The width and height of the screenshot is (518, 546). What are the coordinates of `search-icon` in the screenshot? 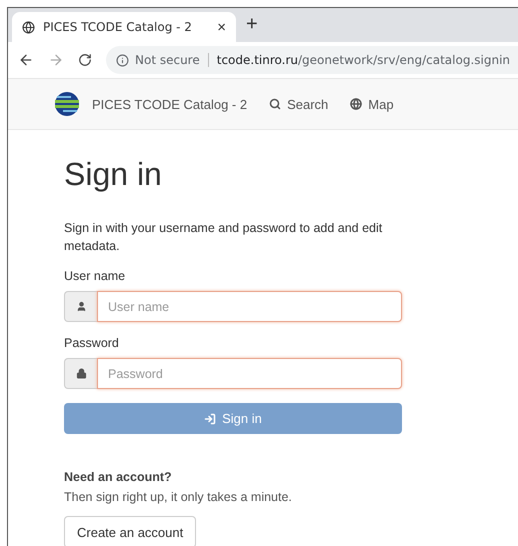 It's located at (275, 104).